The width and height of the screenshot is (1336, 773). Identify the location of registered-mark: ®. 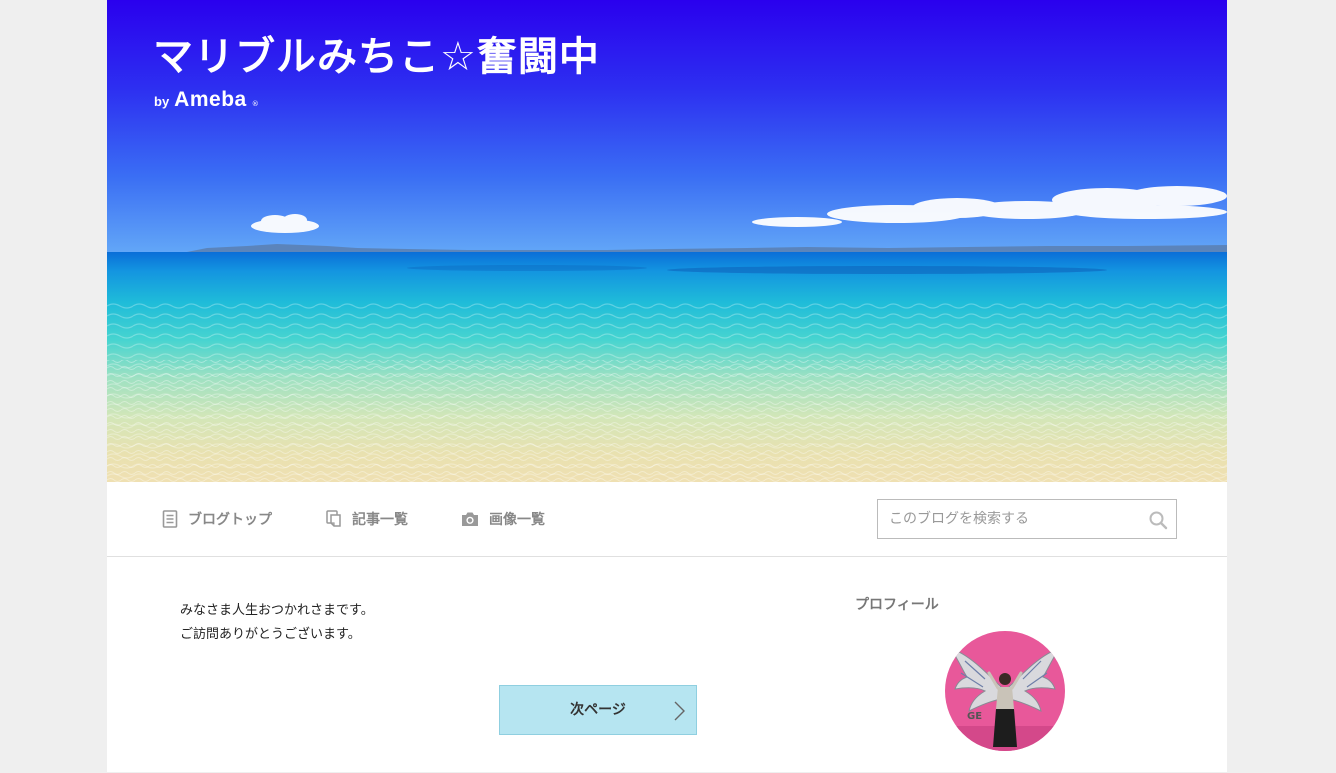
(255, 104).